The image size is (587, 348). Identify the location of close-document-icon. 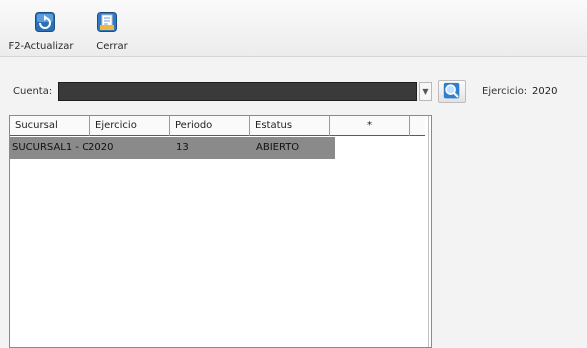
(107, 22).